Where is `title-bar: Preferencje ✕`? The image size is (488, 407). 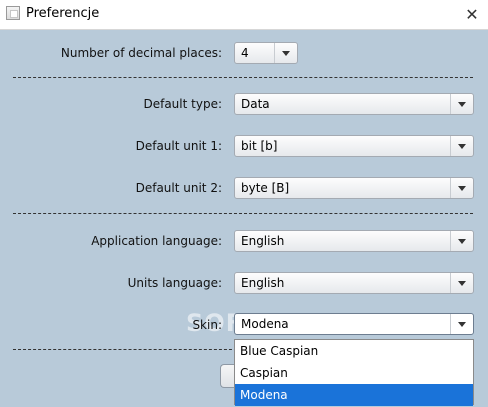
title-bar: Preferencje ✕ is located at coordinates (244, 15).